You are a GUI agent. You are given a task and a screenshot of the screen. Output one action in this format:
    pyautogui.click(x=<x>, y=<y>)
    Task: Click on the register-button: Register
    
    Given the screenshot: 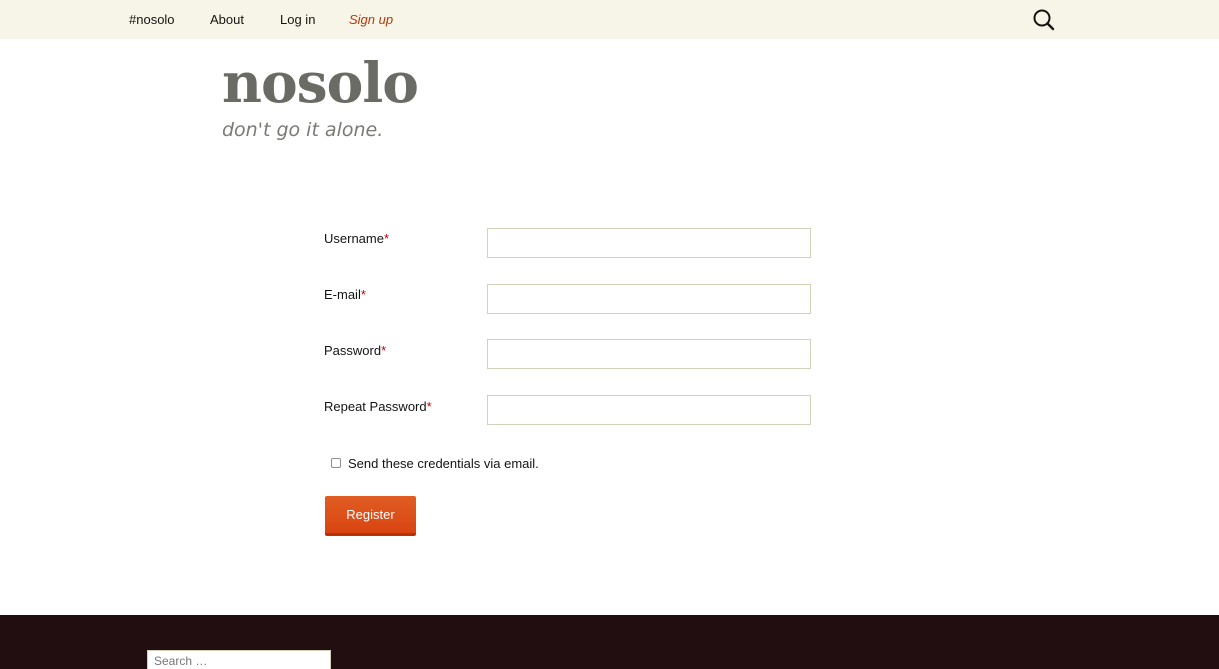 What is the action you would take?
    pyautogui.click(x=370, y=516)
    